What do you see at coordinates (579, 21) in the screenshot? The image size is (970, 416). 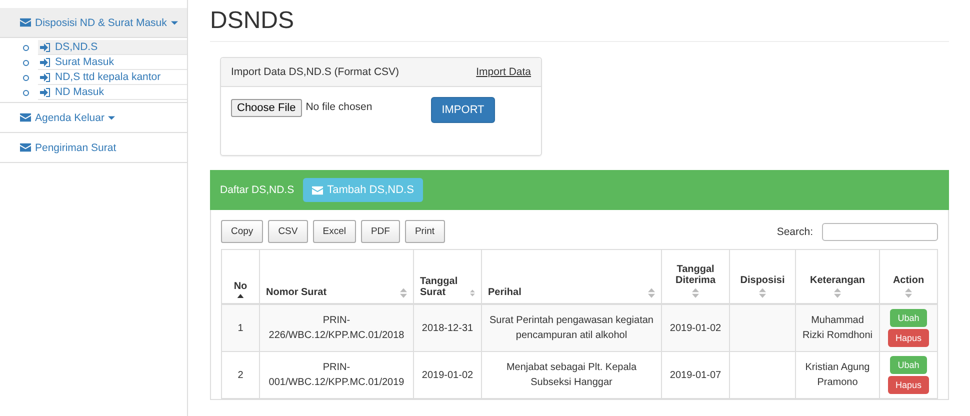 I see `page-title: DSNDS` at bounding box center [579, 21].